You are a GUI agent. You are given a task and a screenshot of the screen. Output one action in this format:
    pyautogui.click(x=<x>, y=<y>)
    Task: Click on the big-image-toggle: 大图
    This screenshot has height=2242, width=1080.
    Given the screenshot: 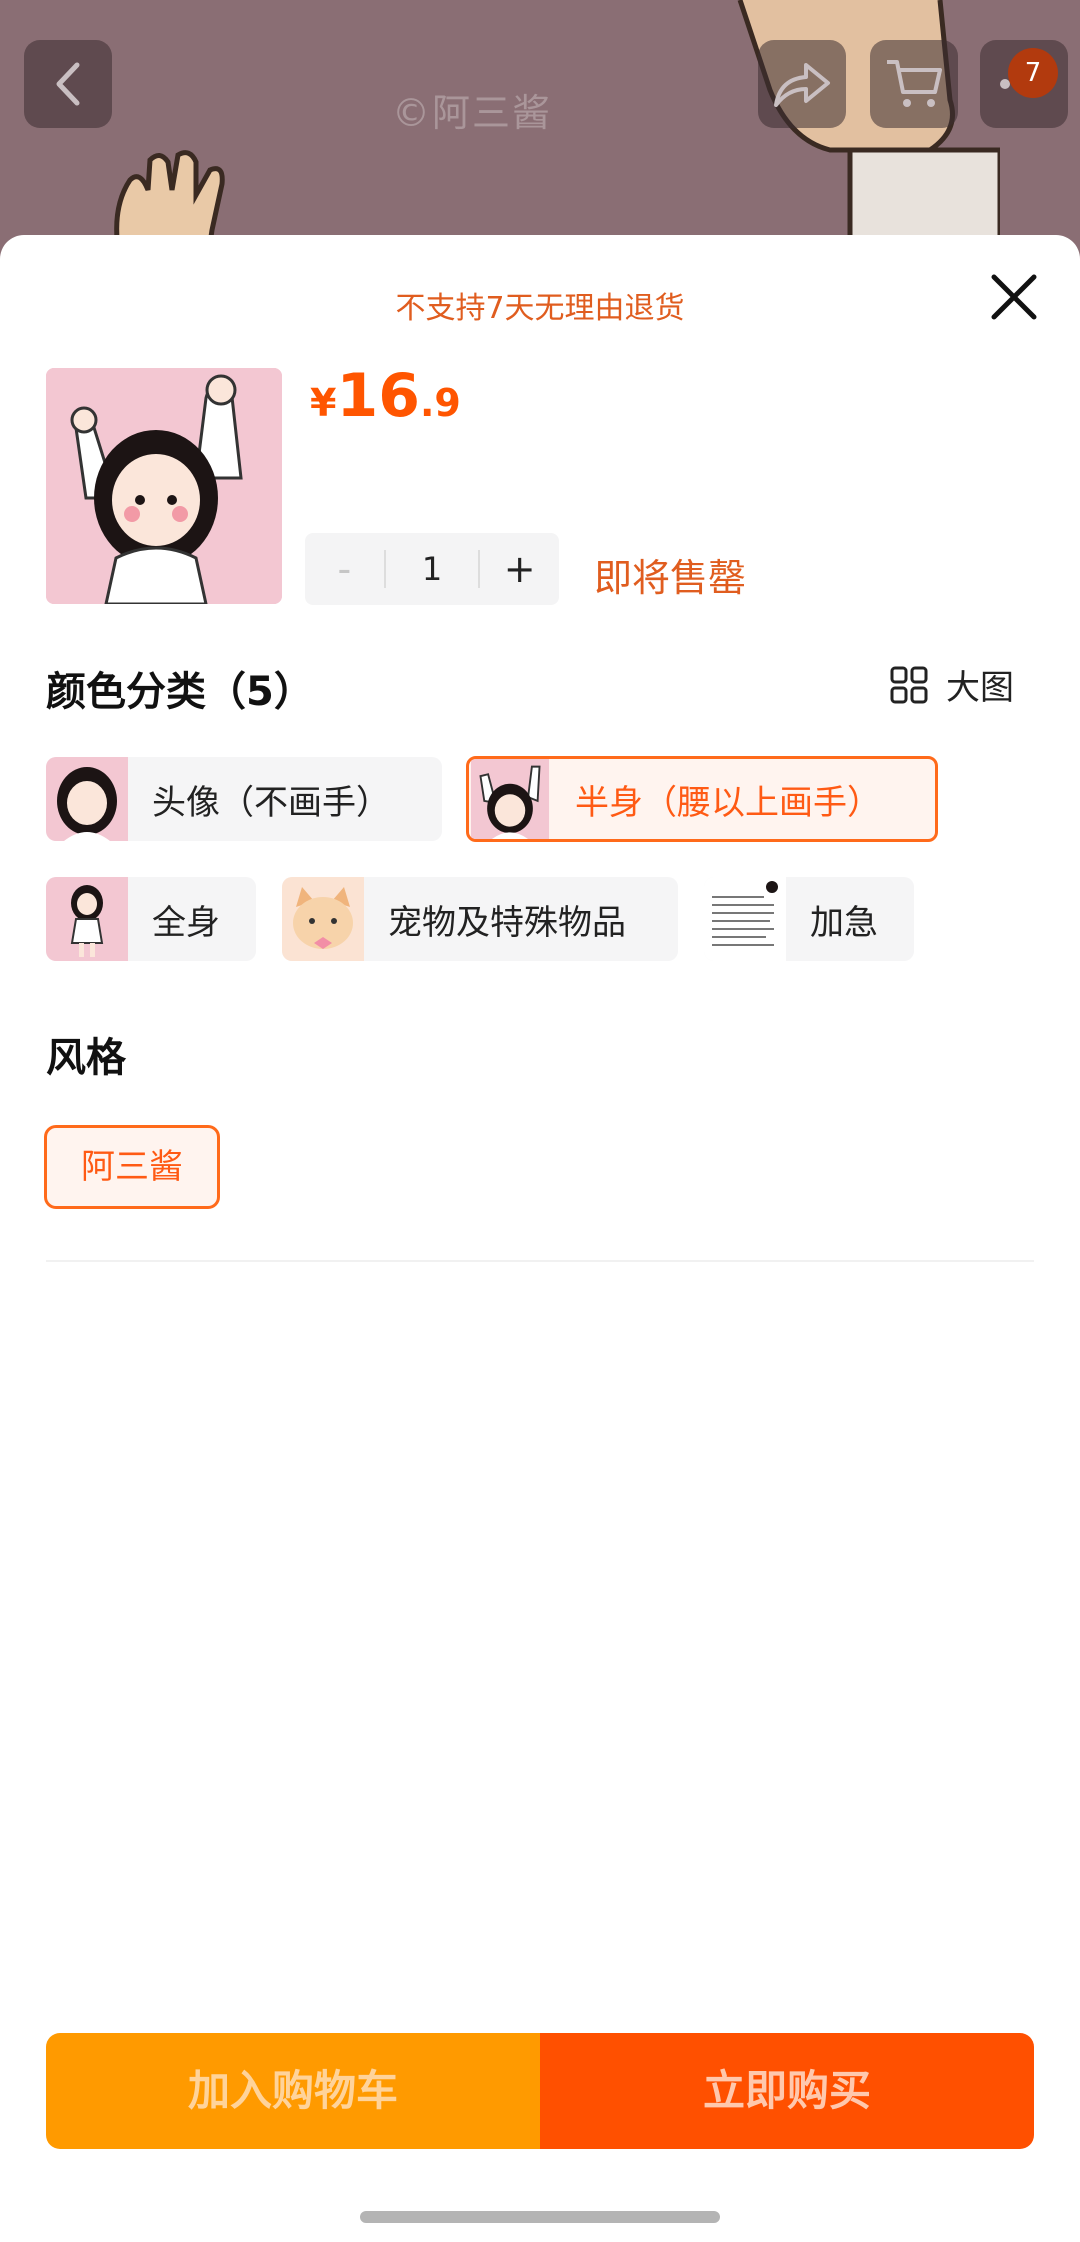 What is the action you would take?
    pyautogui.click(x=952, y=684)
    